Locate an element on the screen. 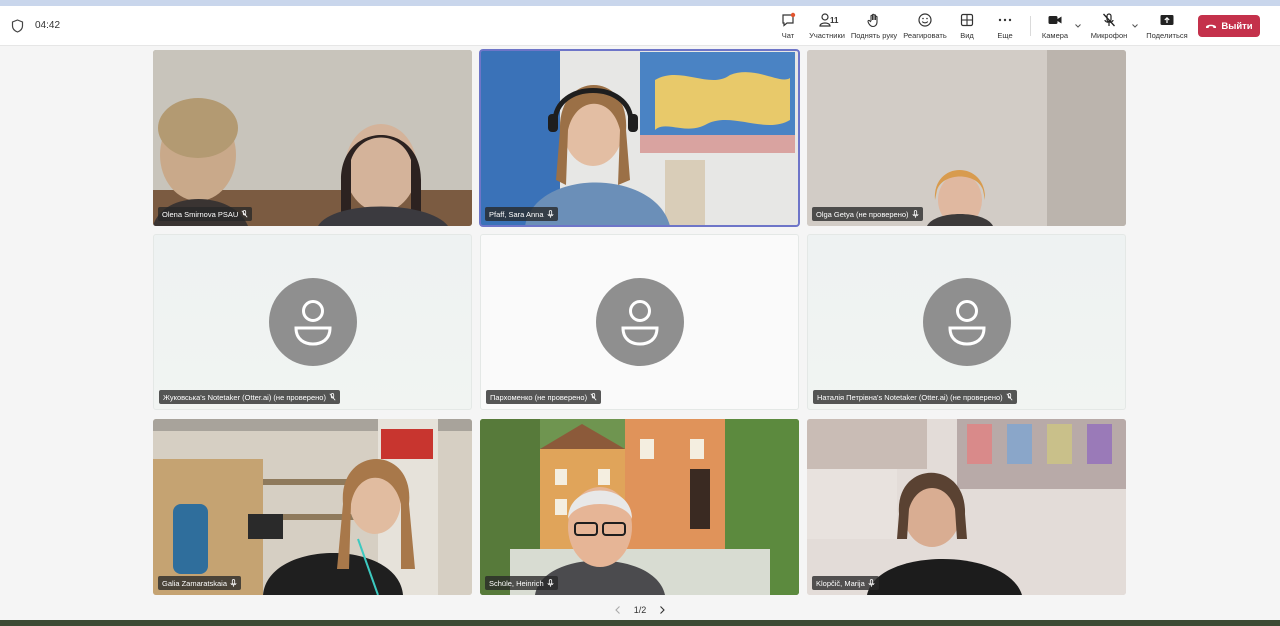 This screenshot has width=1280, height=626. participant-name: Pfaff, Sara Anna is located at coordinates (516, 214).